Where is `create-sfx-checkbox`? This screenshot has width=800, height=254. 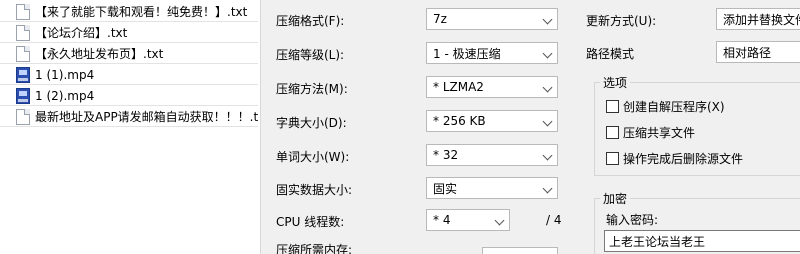 create-sfx-checkbox is located at coordinates (612, 106).